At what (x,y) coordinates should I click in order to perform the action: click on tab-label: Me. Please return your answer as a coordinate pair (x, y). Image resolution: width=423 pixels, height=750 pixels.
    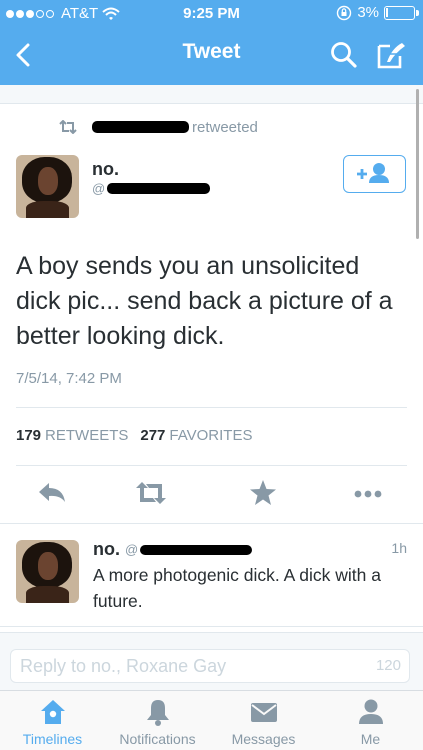
    Looking at the image, I should click on (370, 739).